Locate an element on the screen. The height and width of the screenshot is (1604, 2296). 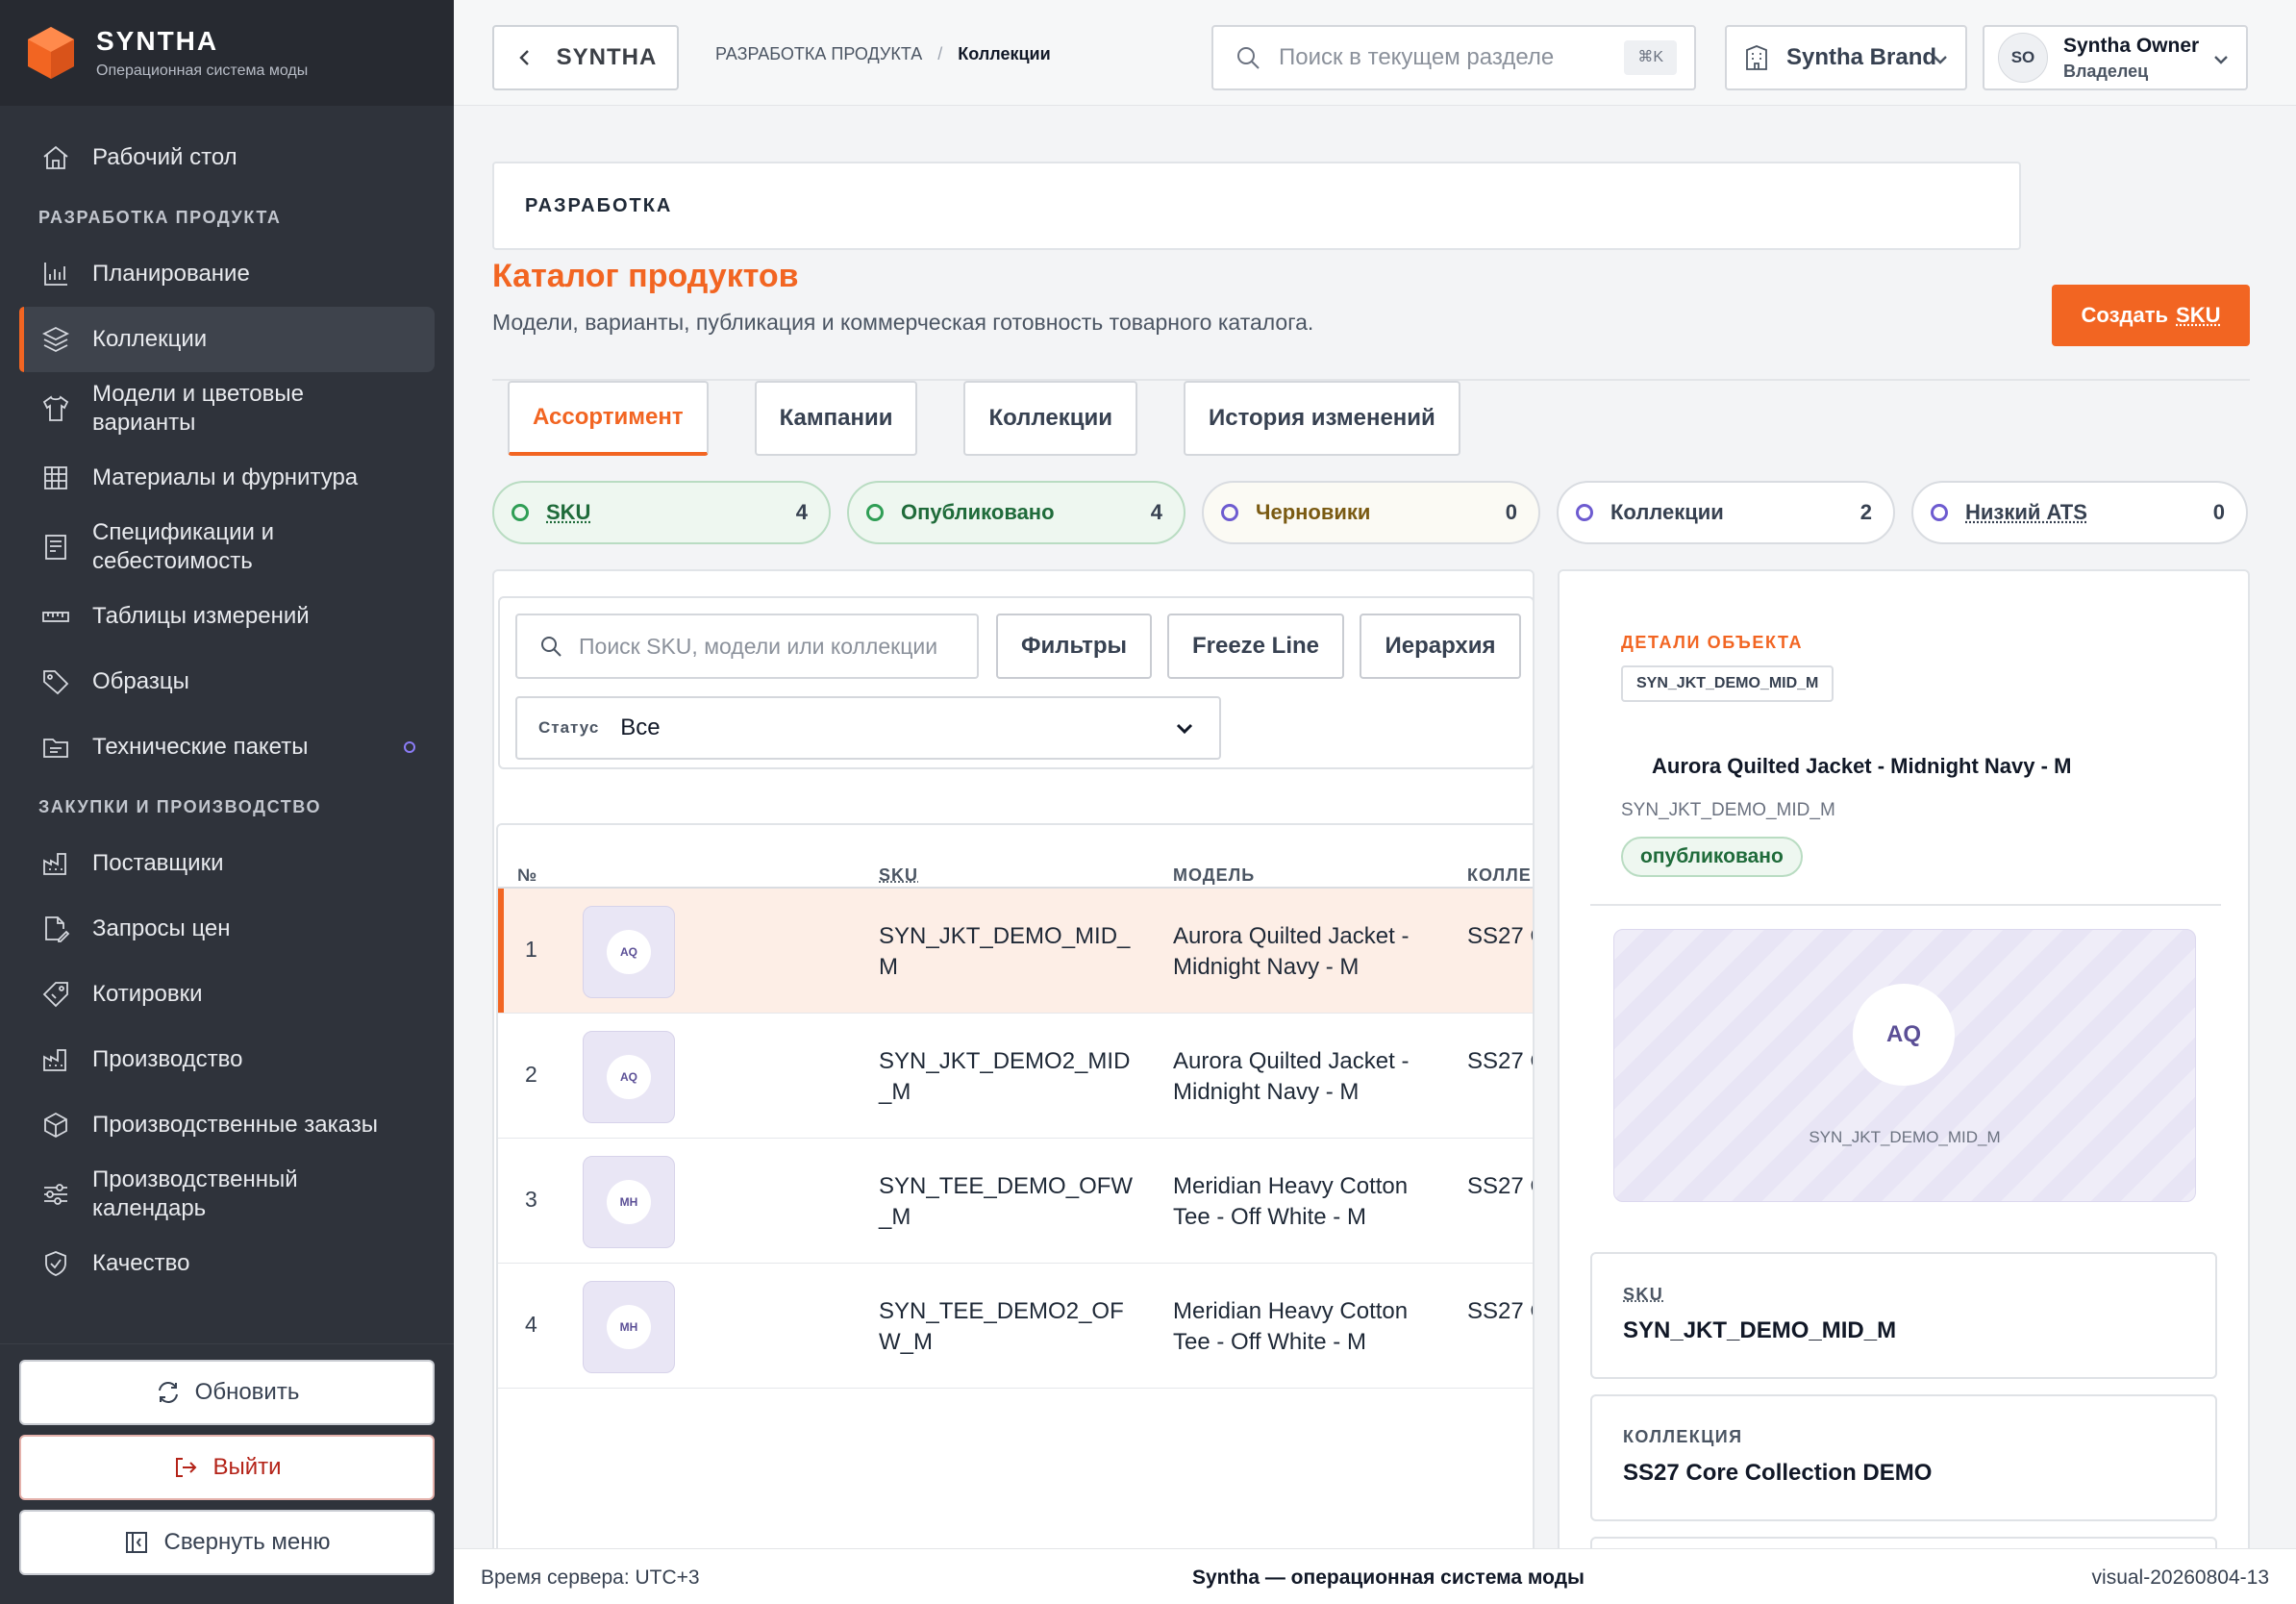
collapse-menu-button: Свернуть меню is located at coordinates (227, 1542).